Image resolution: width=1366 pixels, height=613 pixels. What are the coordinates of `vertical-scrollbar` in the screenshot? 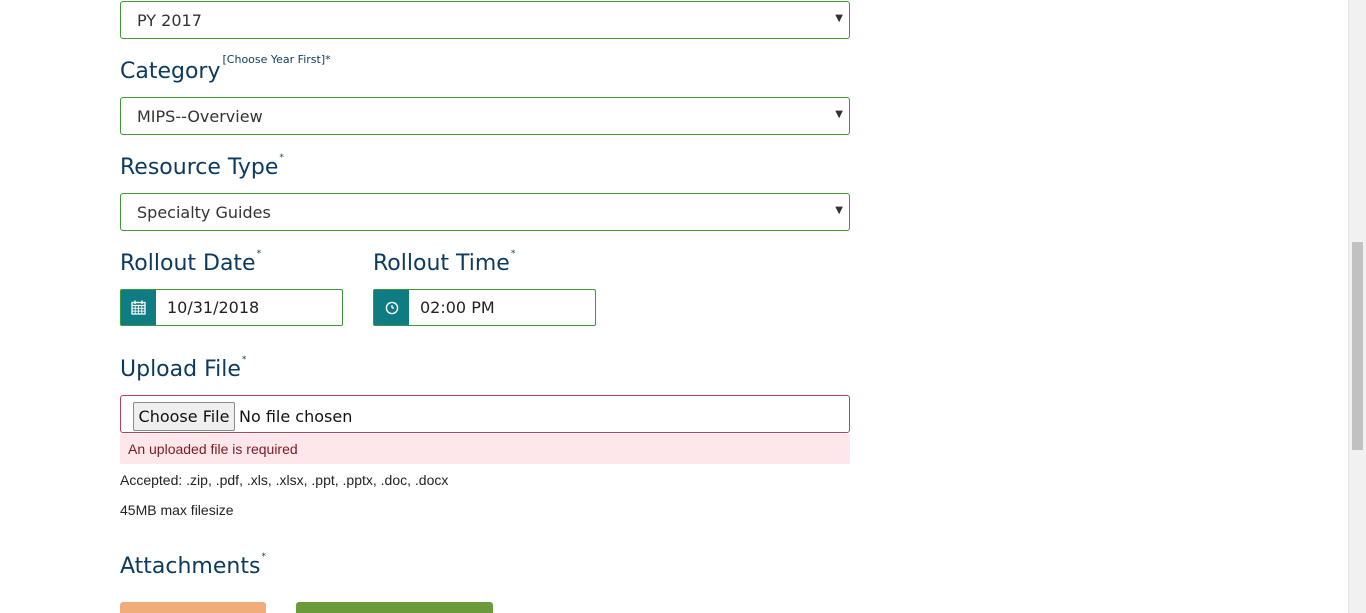 It's located at (1357, 306).